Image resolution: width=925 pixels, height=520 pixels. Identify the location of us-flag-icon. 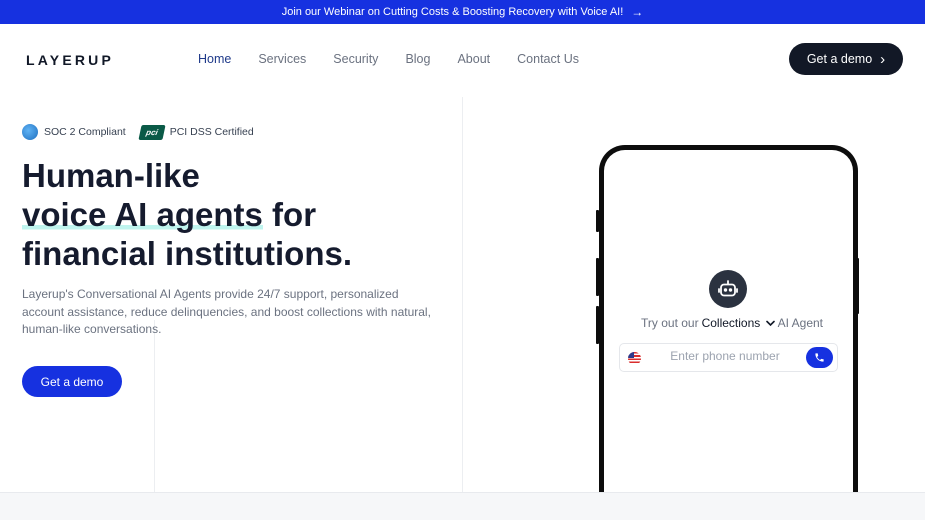
(634, 358).